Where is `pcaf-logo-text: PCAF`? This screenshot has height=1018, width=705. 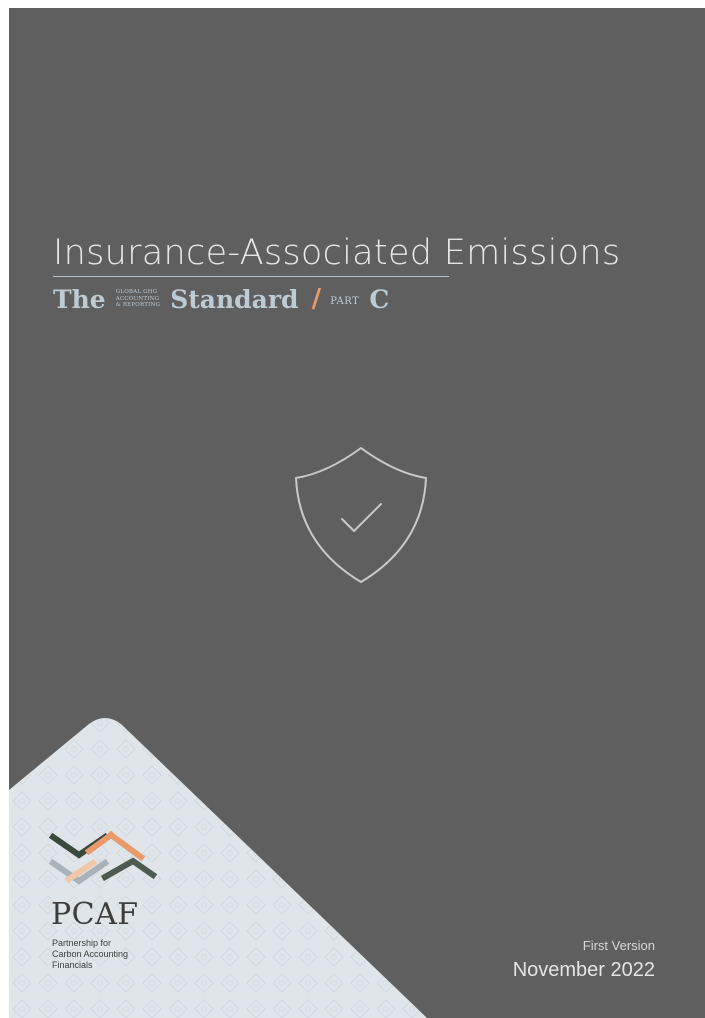 pcaf-logo-text: PCAF is located at coordinates (95, 914).